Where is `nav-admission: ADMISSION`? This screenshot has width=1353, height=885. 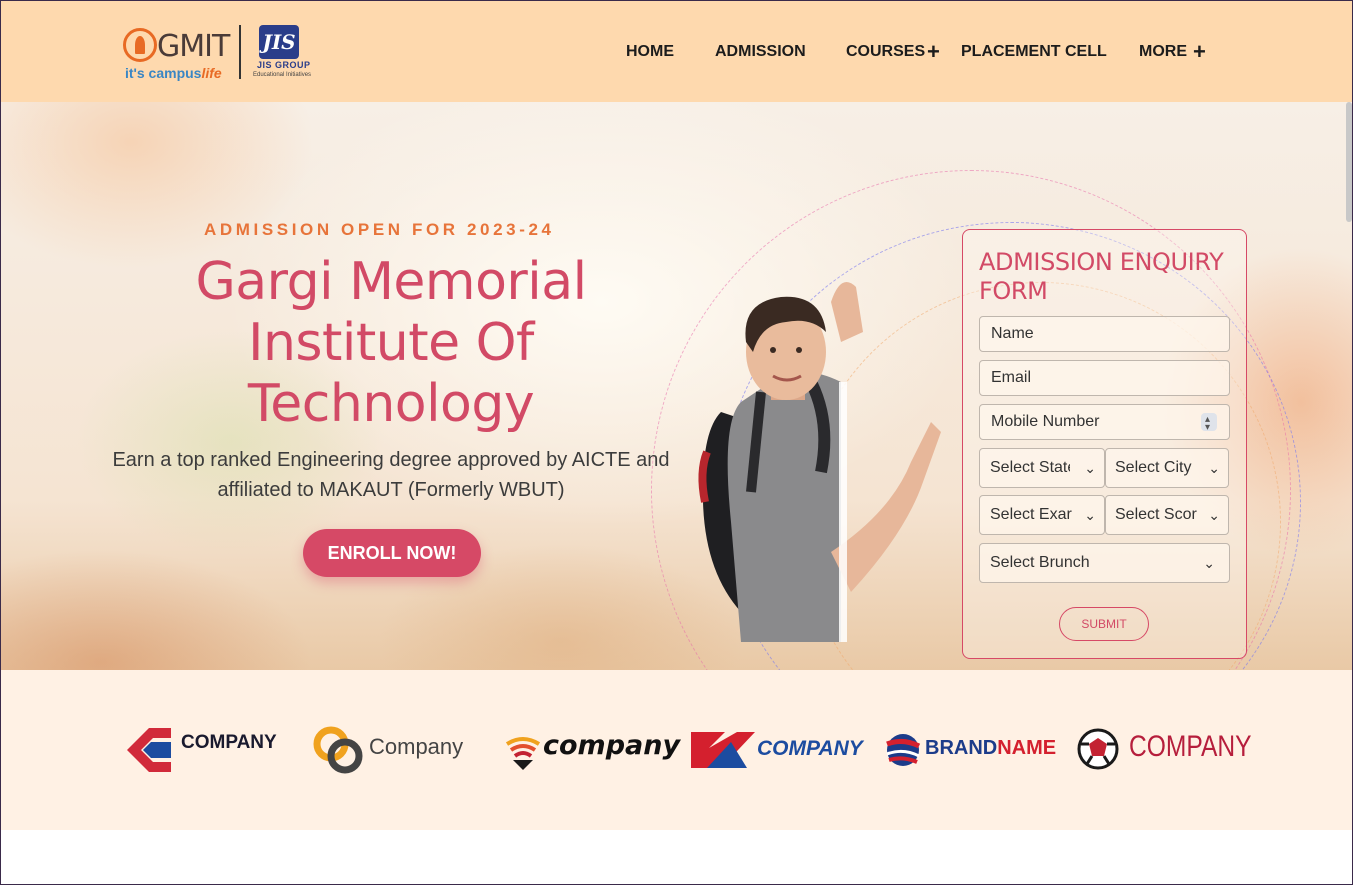 nav-admission: ADMISSION is located at coordinates (760, 52).